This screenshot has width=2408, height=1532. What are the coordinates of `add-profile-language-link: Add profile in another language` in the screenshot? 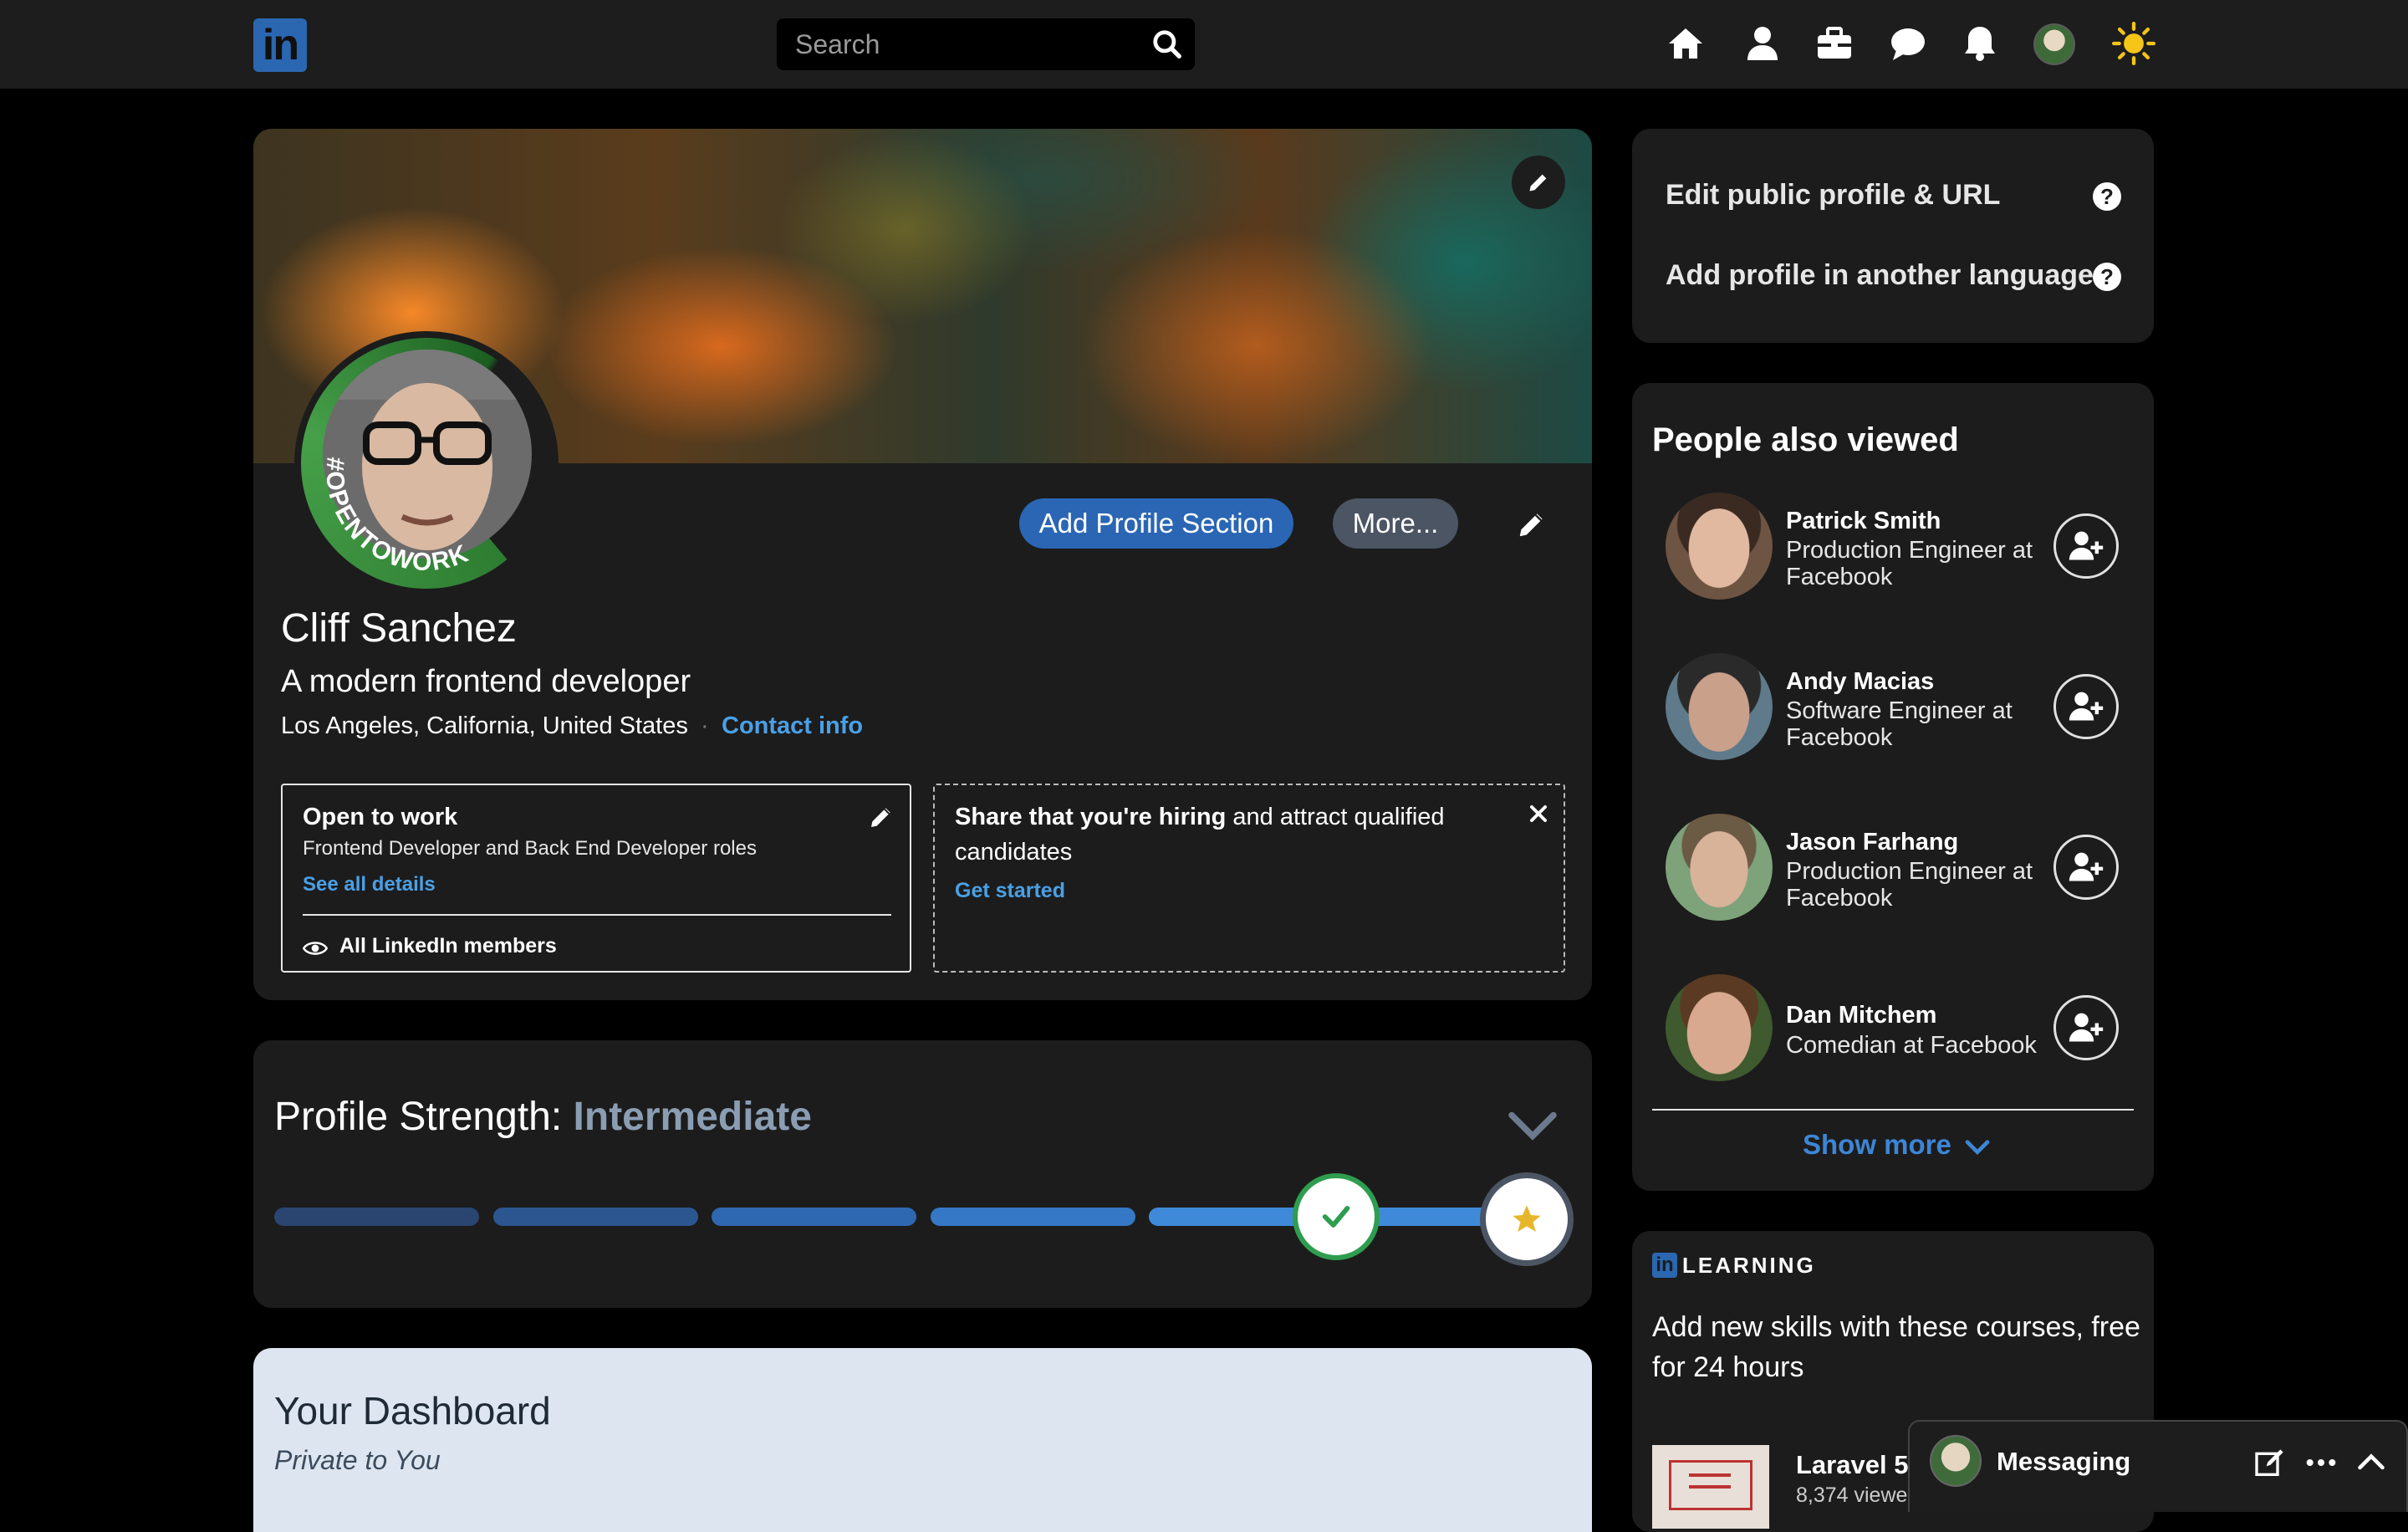 It's located at (1880, 275).